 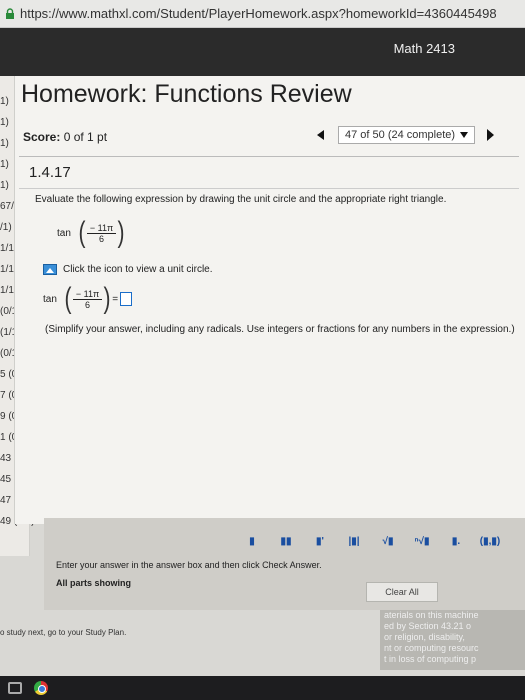 I want to click on math-toolbar-button: √▮, so click(x=388, y=541).